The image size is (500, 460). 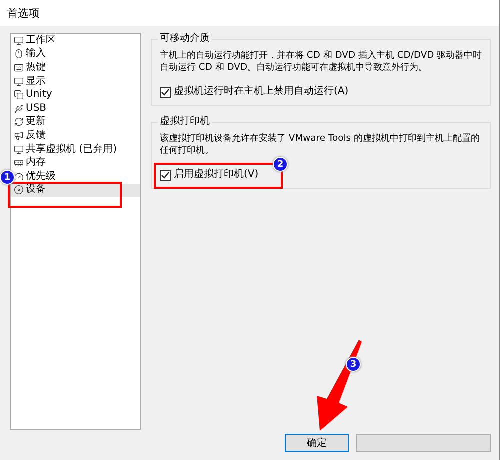 What do you see at coordinates (23, 13) in the screenshot?
I see `window-title: 首选项` at bounding box center [23, 13].